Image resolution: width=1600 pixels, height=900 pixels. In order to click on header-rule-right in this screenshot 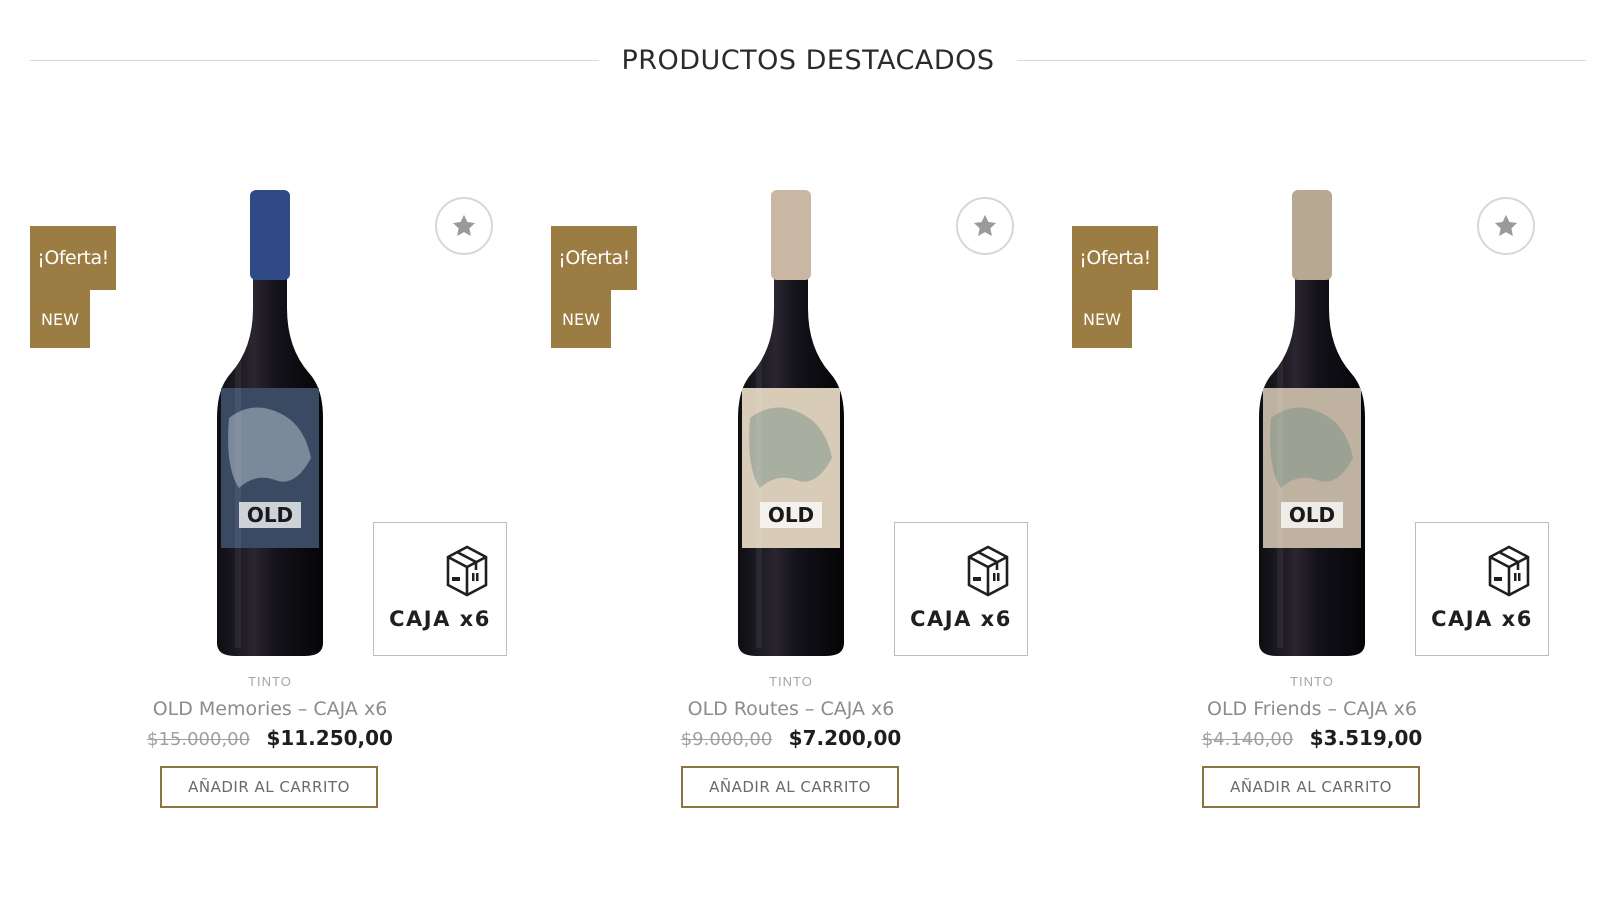, I will do `click(1301, 60)`.